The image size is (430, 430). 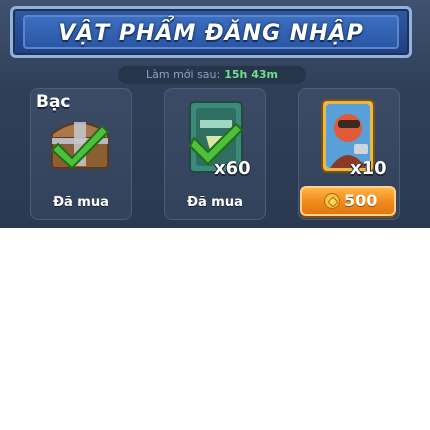 I want to click on gold-coin-icon, so click(x=332, y=201).